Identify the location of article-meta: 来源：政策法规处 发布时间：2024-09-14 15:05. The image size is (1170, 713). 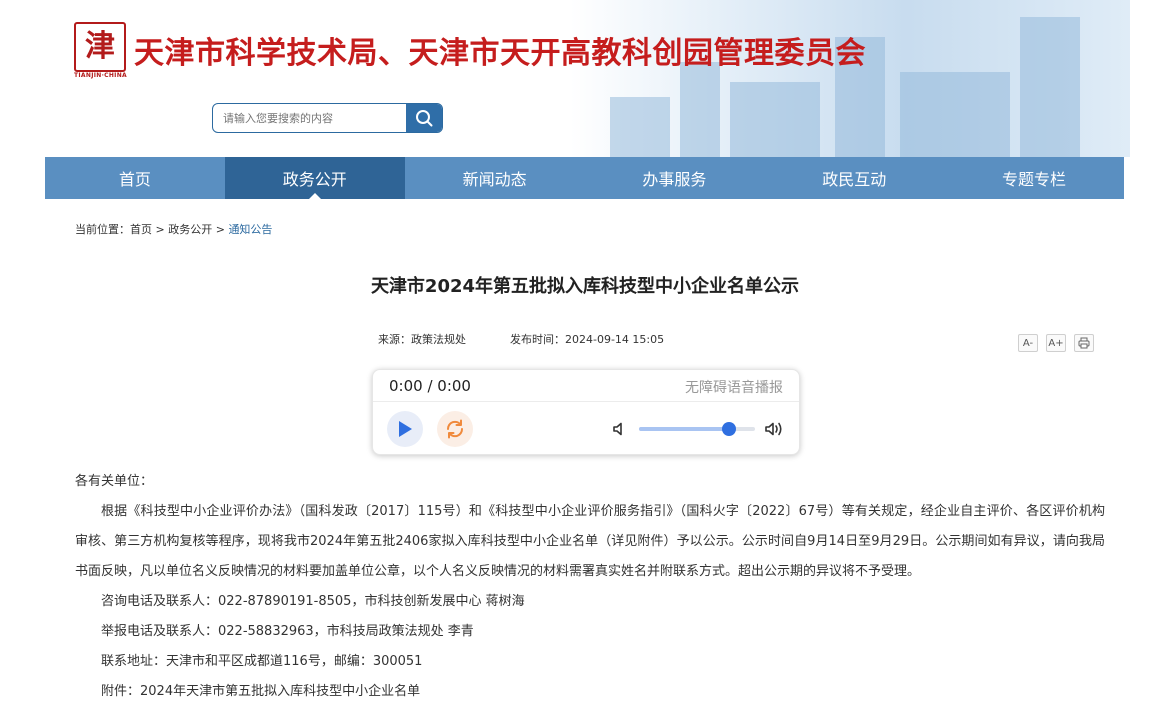
(521, 339).